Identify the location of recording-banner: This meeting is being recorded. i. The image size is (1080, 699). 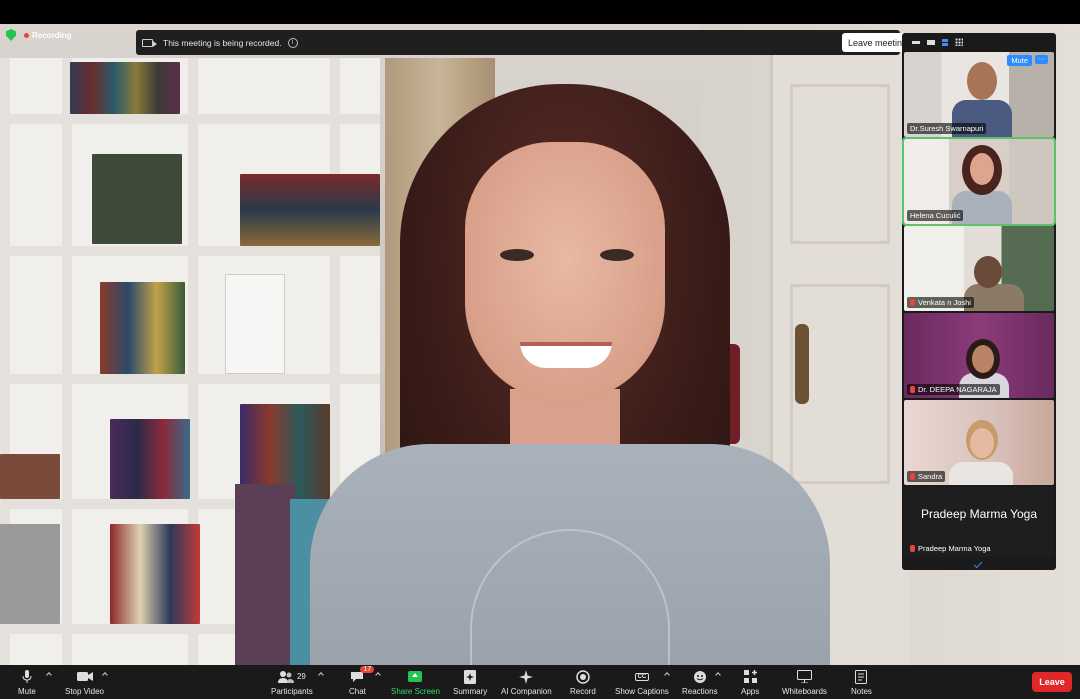
(518, 42).